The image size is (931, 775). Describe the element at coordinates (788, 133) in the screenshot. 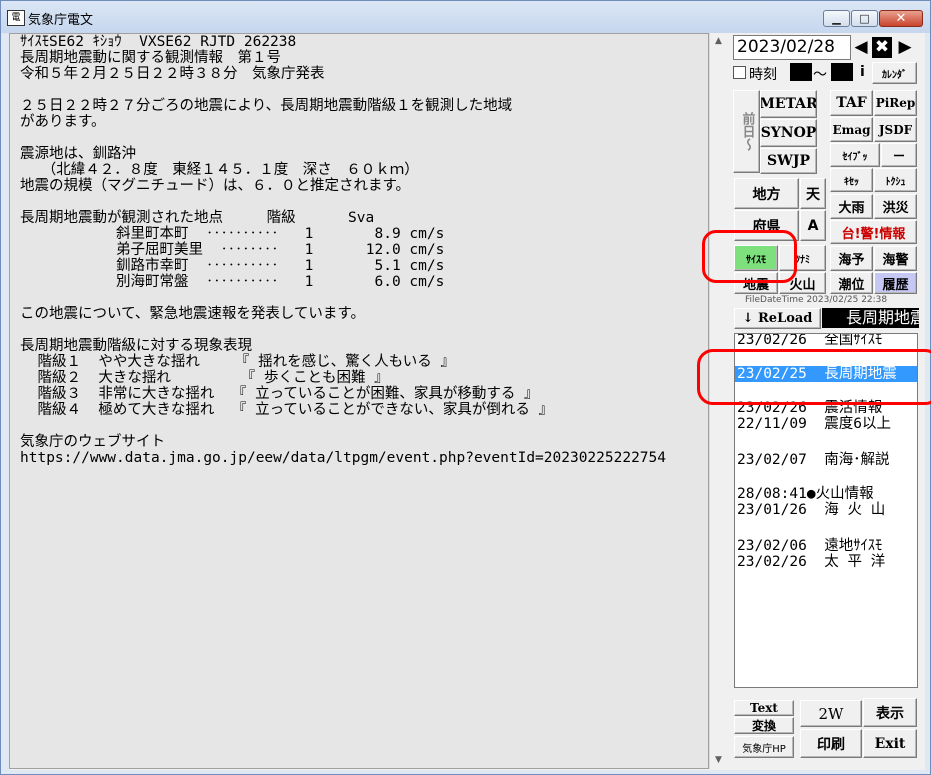

I see `synop-button: SYNOP` at that location.